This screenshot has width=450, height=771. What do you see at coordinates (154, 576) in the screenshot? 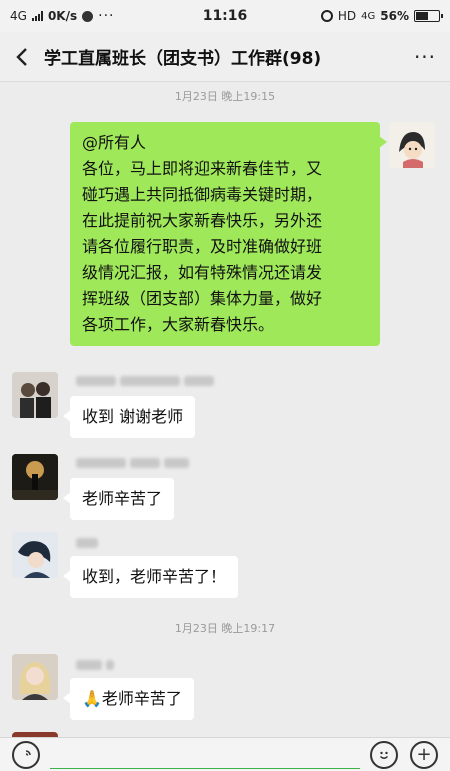
I see `message-text: 收到，老师辛苦了！` at bounding box center [154, 576].